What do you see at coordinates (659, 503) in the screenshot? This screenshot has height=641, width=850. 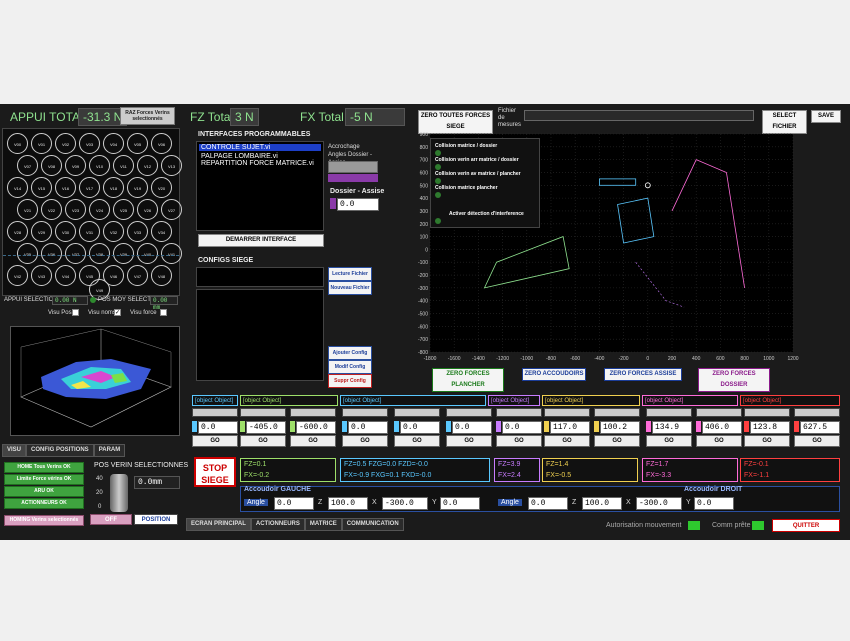 I see `d-x-input: -300.0` at bounding box center [659, 503].